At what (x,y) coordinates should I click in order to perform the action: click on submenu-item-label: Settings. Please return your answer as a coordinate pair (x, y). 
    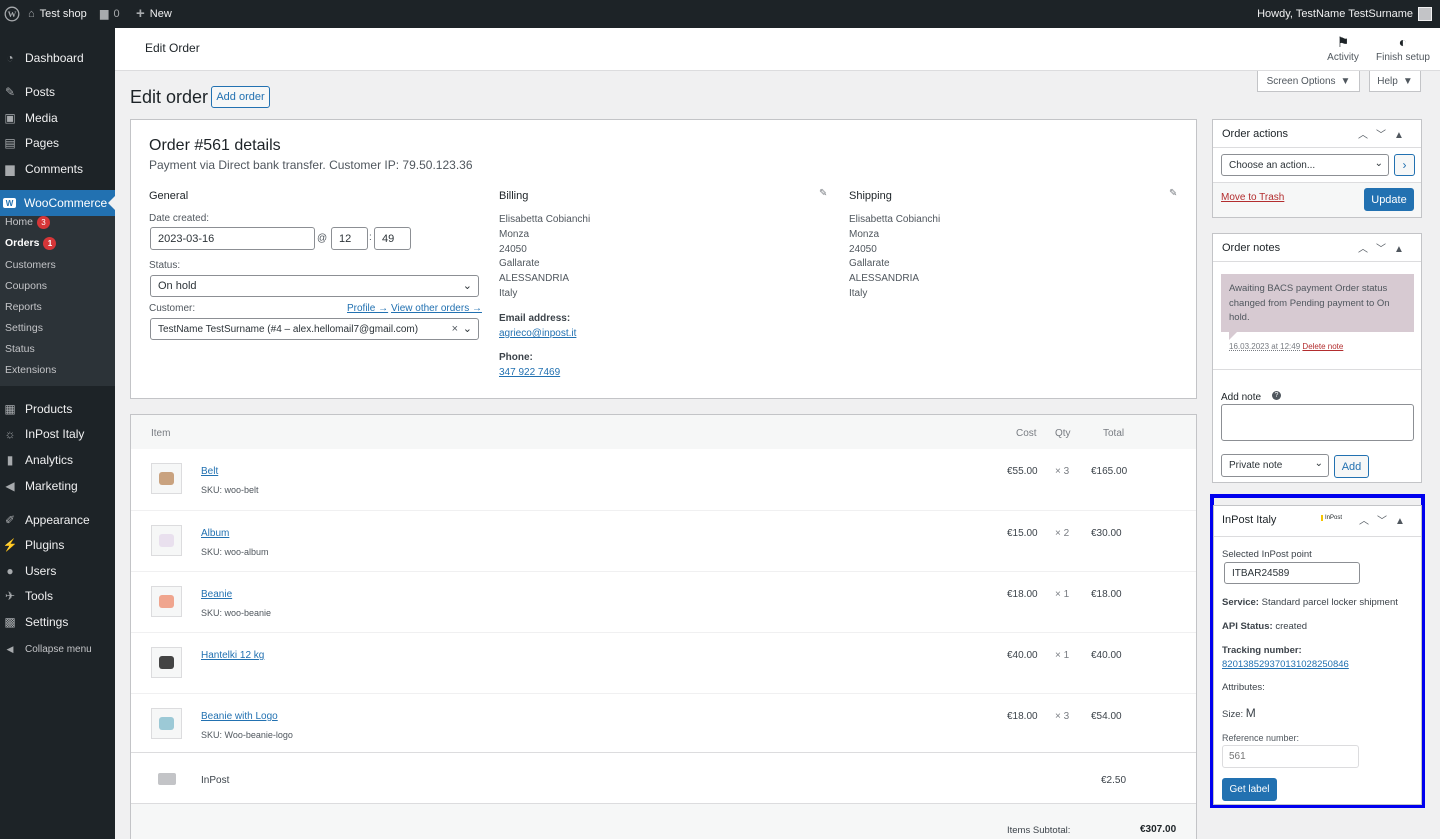
    Looking at the image, I should click on (24, 328).